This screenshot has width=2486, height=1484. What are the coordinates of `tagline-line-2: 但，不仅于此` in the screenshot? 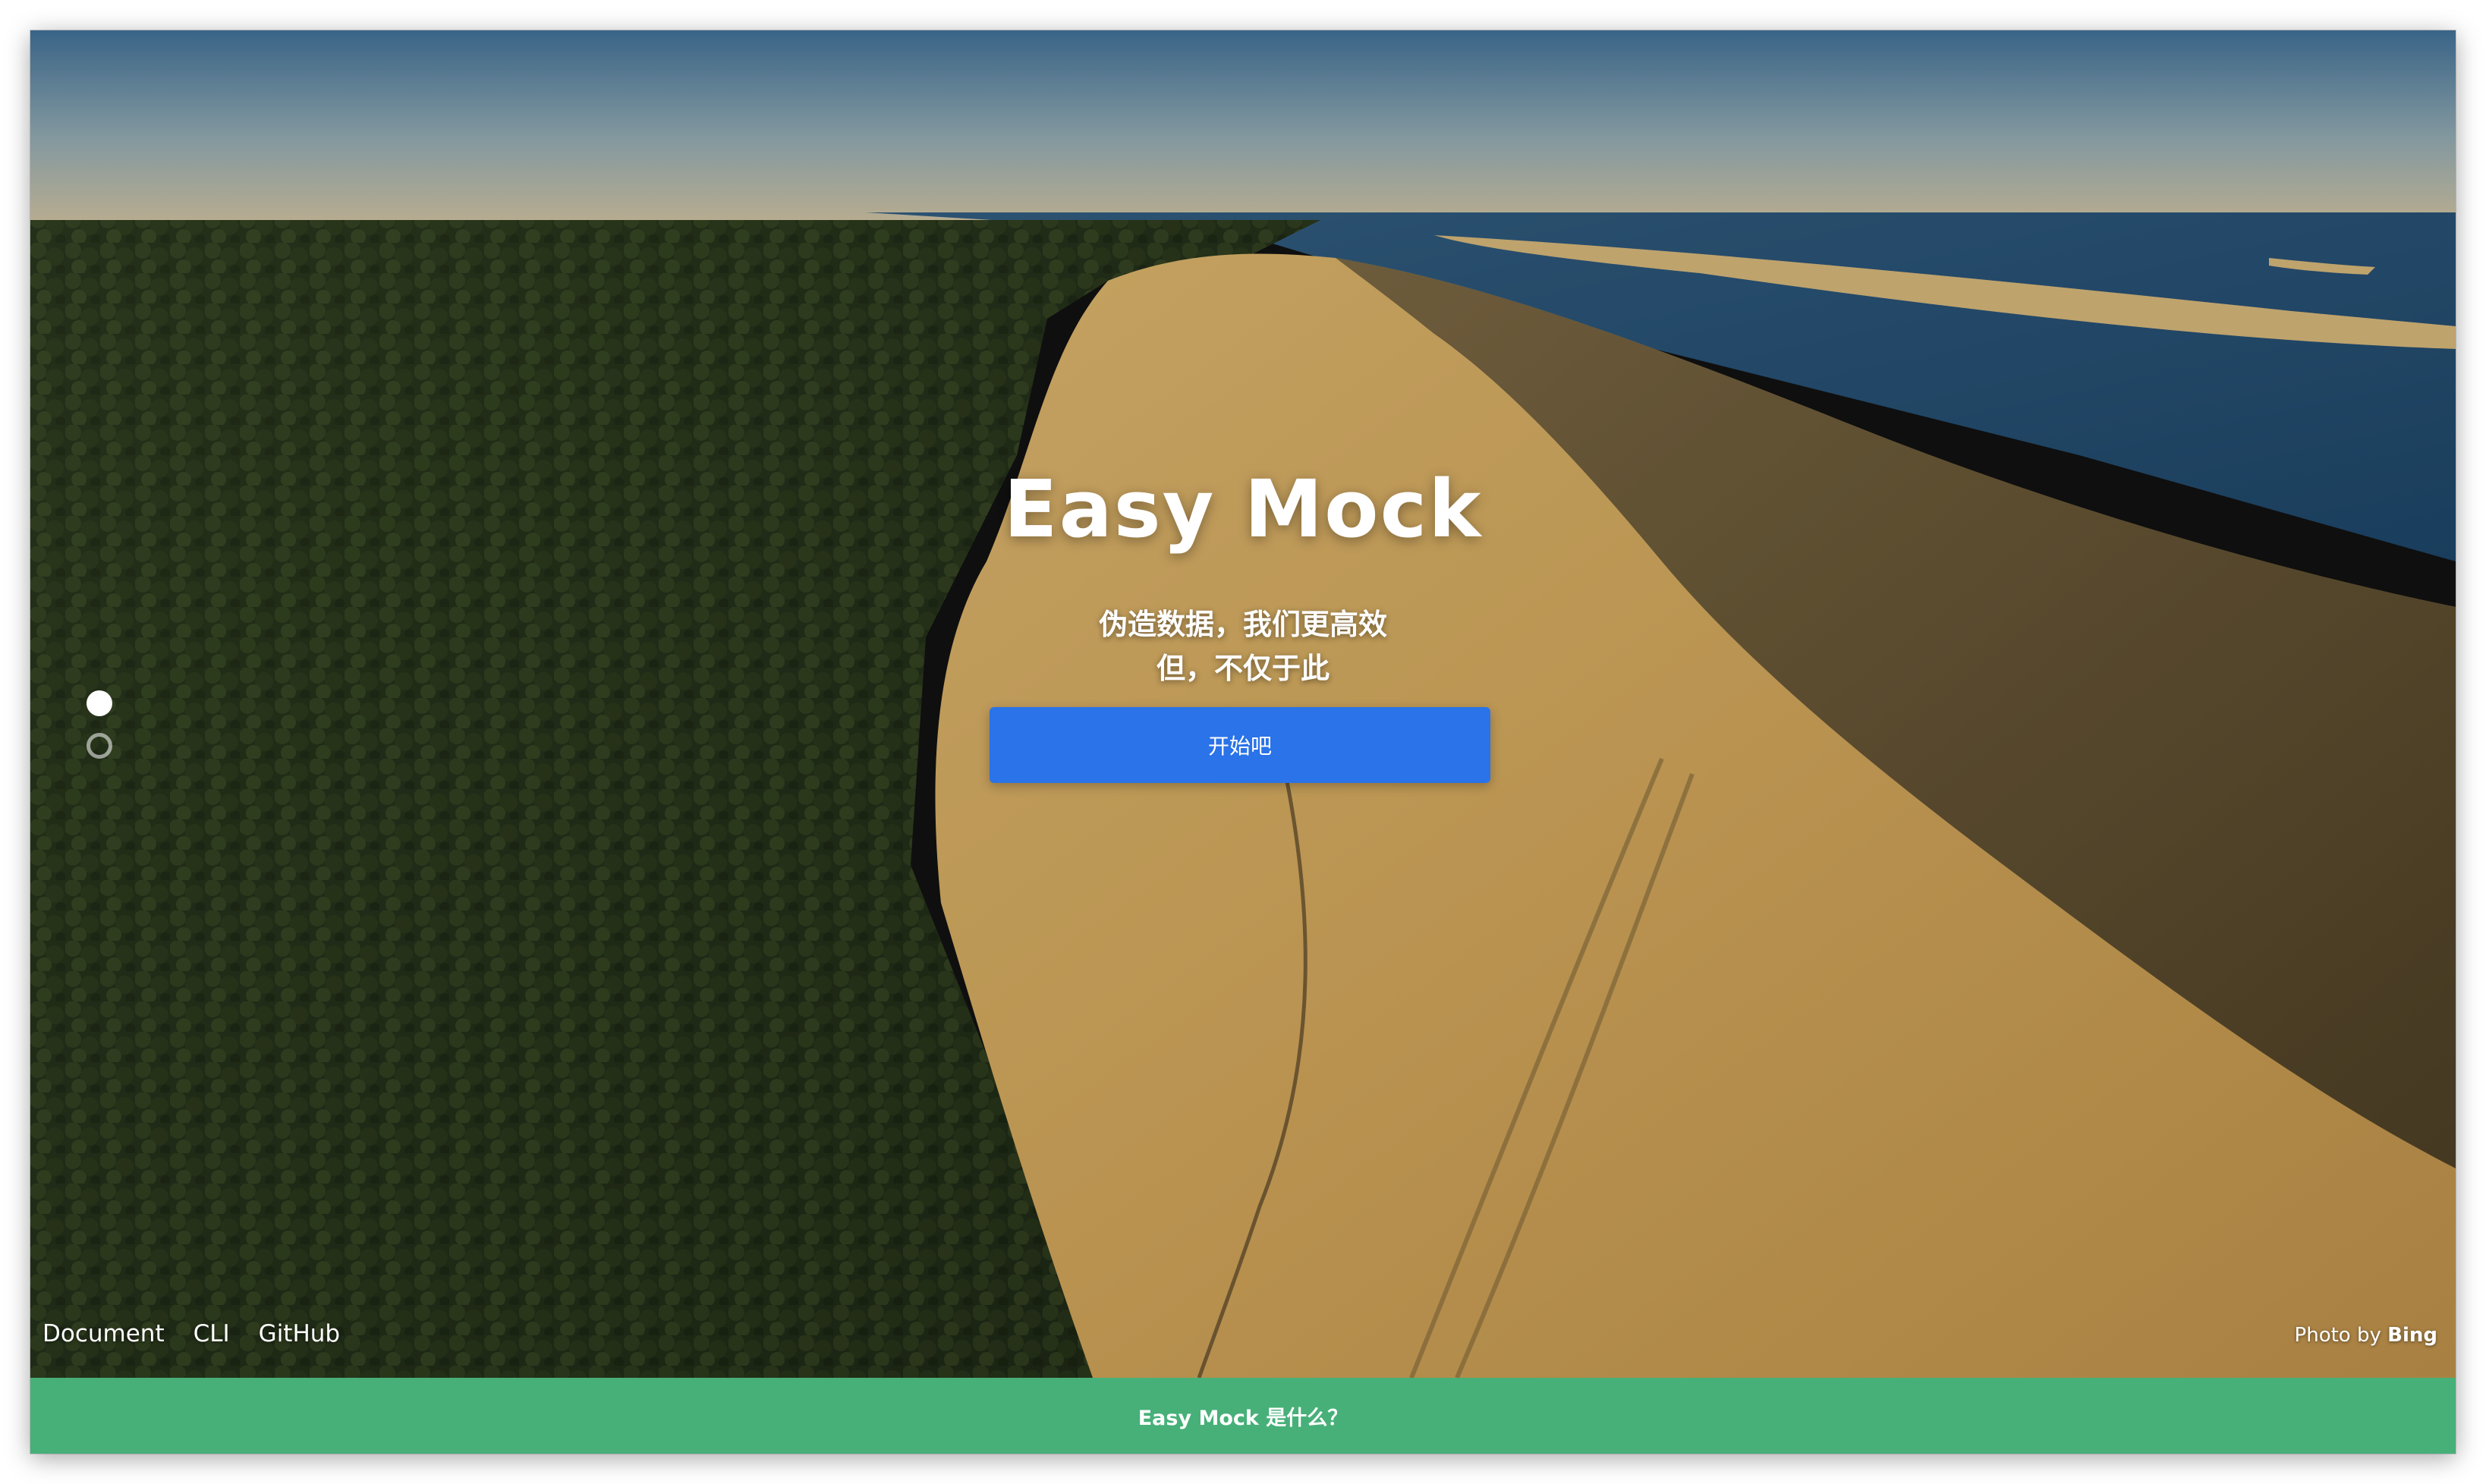 It's located at (1243, 668).